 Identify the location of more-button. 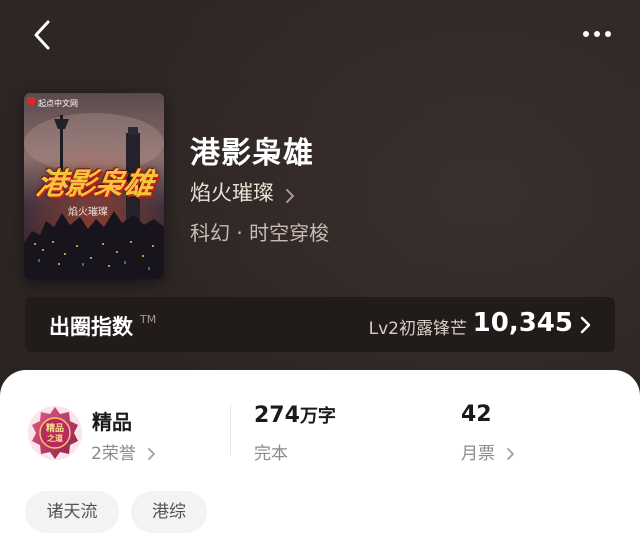
(597, 34).